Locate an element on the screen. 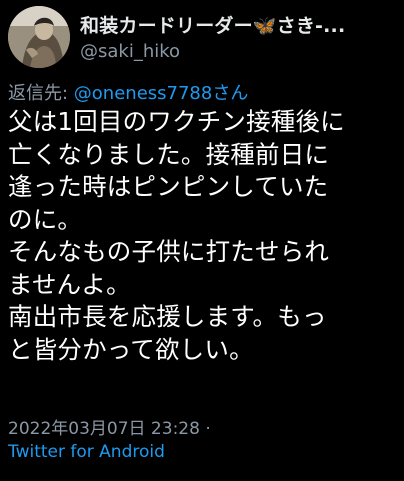 The width and height of the screenshot is (404, 481). tweet-body-line: ませんよ。 is located at coordinates (69, 284).